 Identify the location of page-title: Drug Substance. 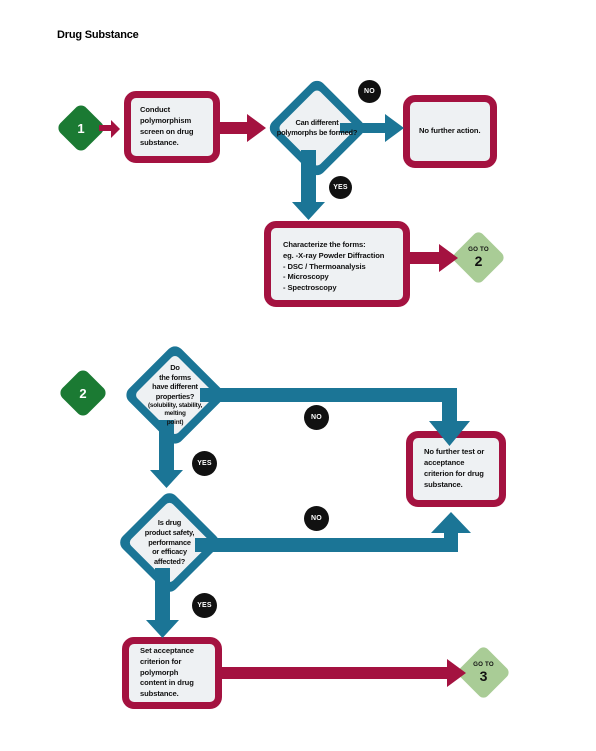
(98, 35).